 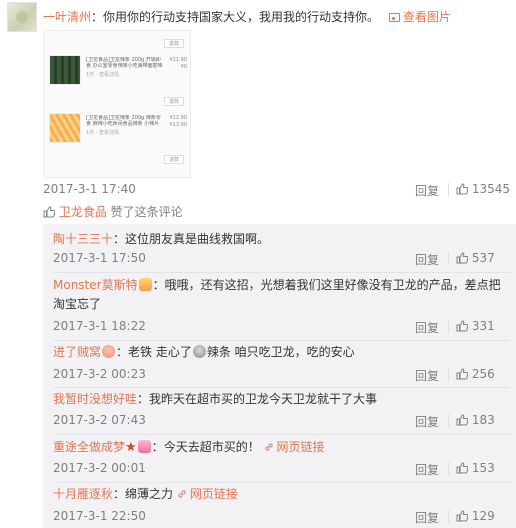 I want to click on product-title: [卫龙食品]卫龙辣条 200g 辣条零食 麻辣小吃休闲食品辣条 小辣片, so click(x=123, y=121).